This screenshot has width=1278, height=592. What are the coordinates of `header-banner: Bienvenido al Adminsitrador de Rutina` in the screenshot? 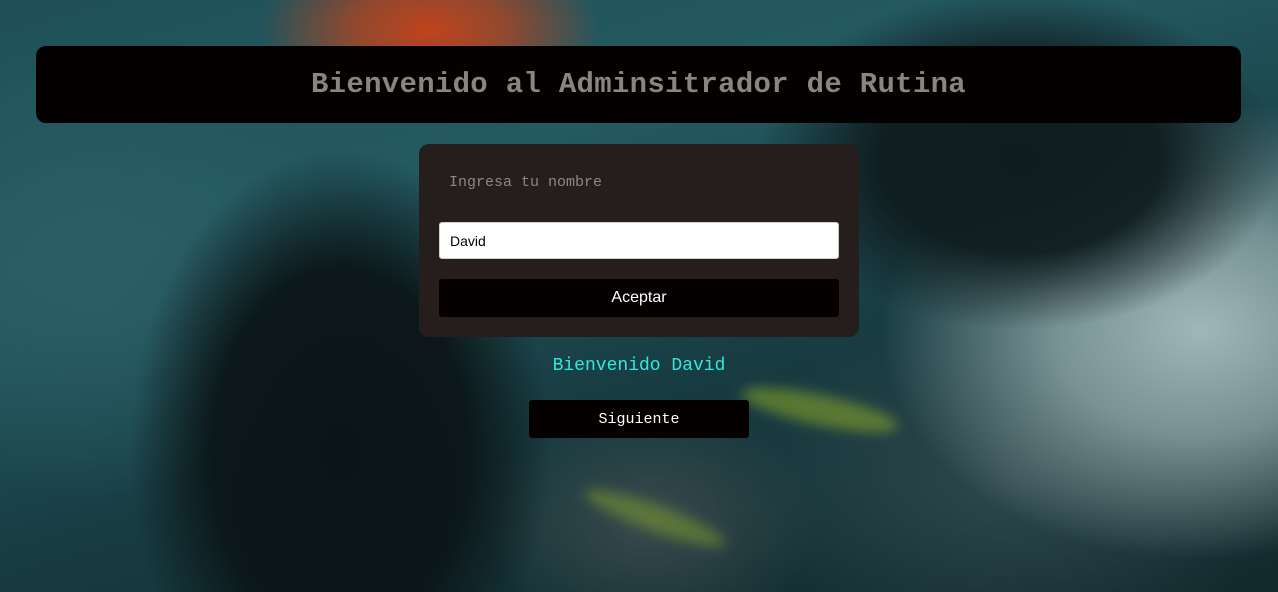 It's located at (638, 84).